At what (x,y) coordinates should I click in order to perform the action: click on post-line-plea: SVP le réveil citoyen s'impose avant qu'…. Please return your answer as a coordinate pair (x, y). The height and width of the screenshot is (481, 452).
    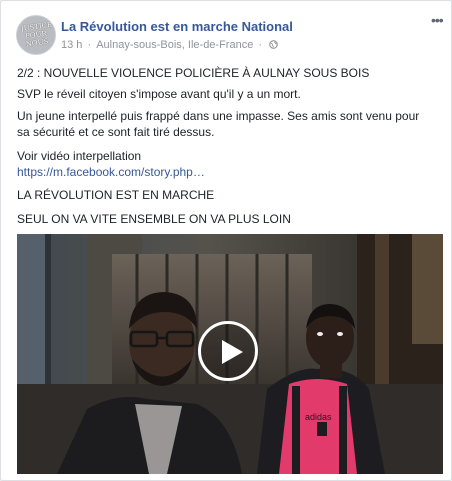
    Looking at the image, I should click on (159, 94).